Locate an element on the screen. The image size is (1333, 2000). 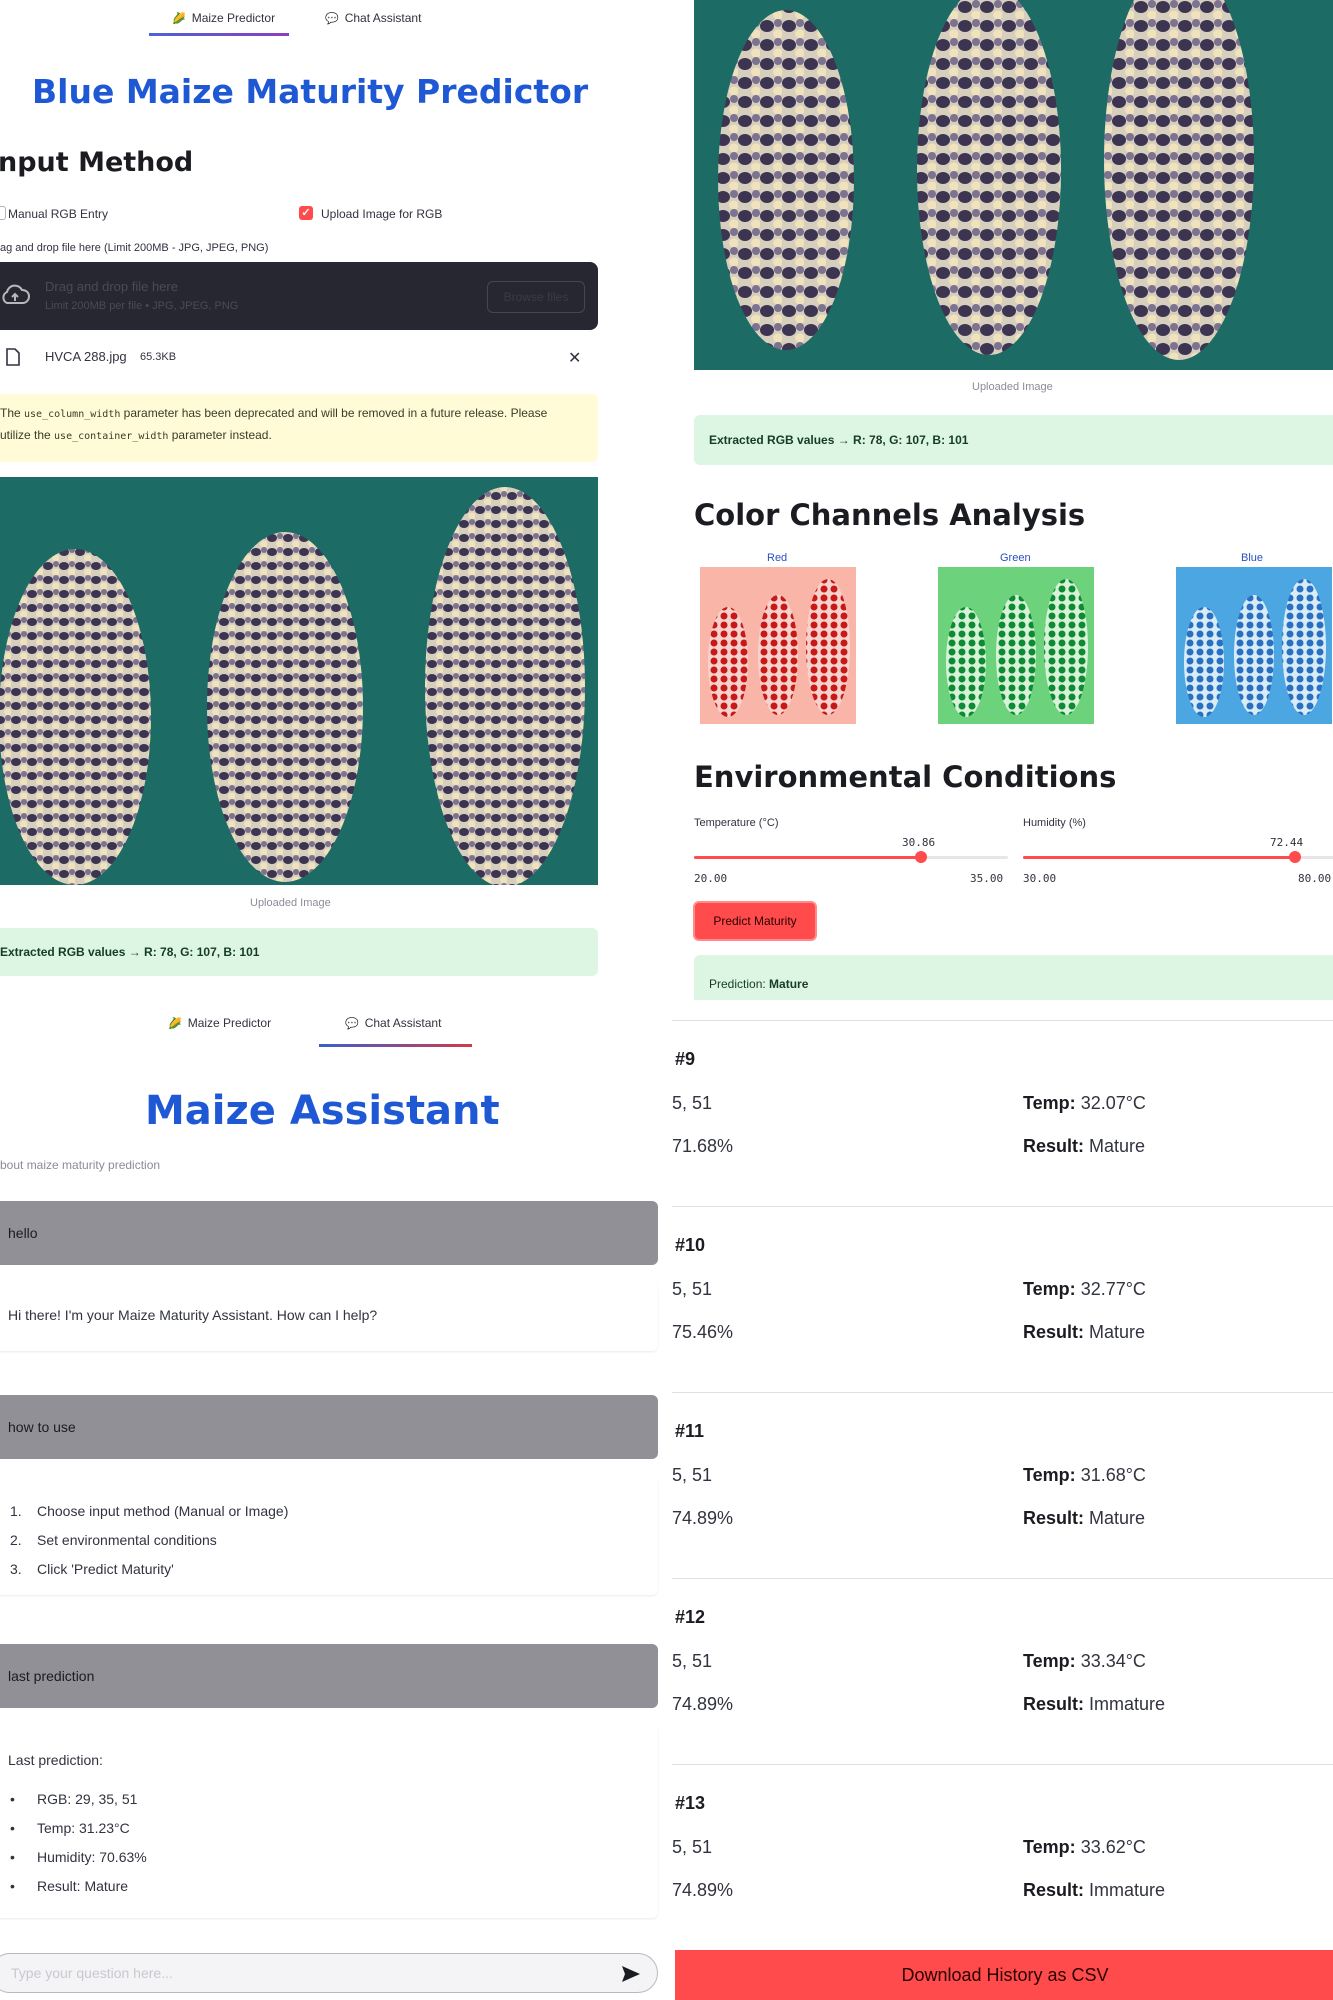
history-record-humidity: 75.46% is located at coordinates (703, 1332).